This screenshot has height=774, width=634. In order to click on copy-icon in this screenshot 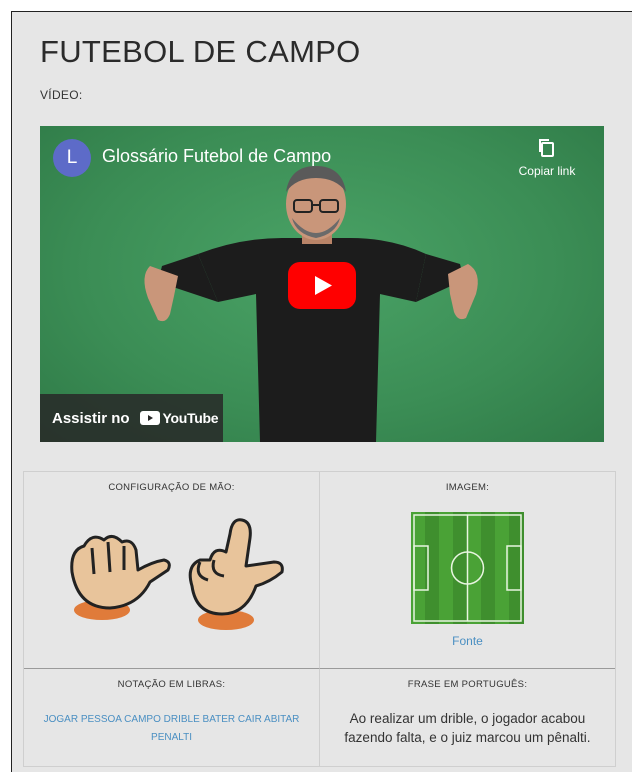, I will do `click(546, 148)`.